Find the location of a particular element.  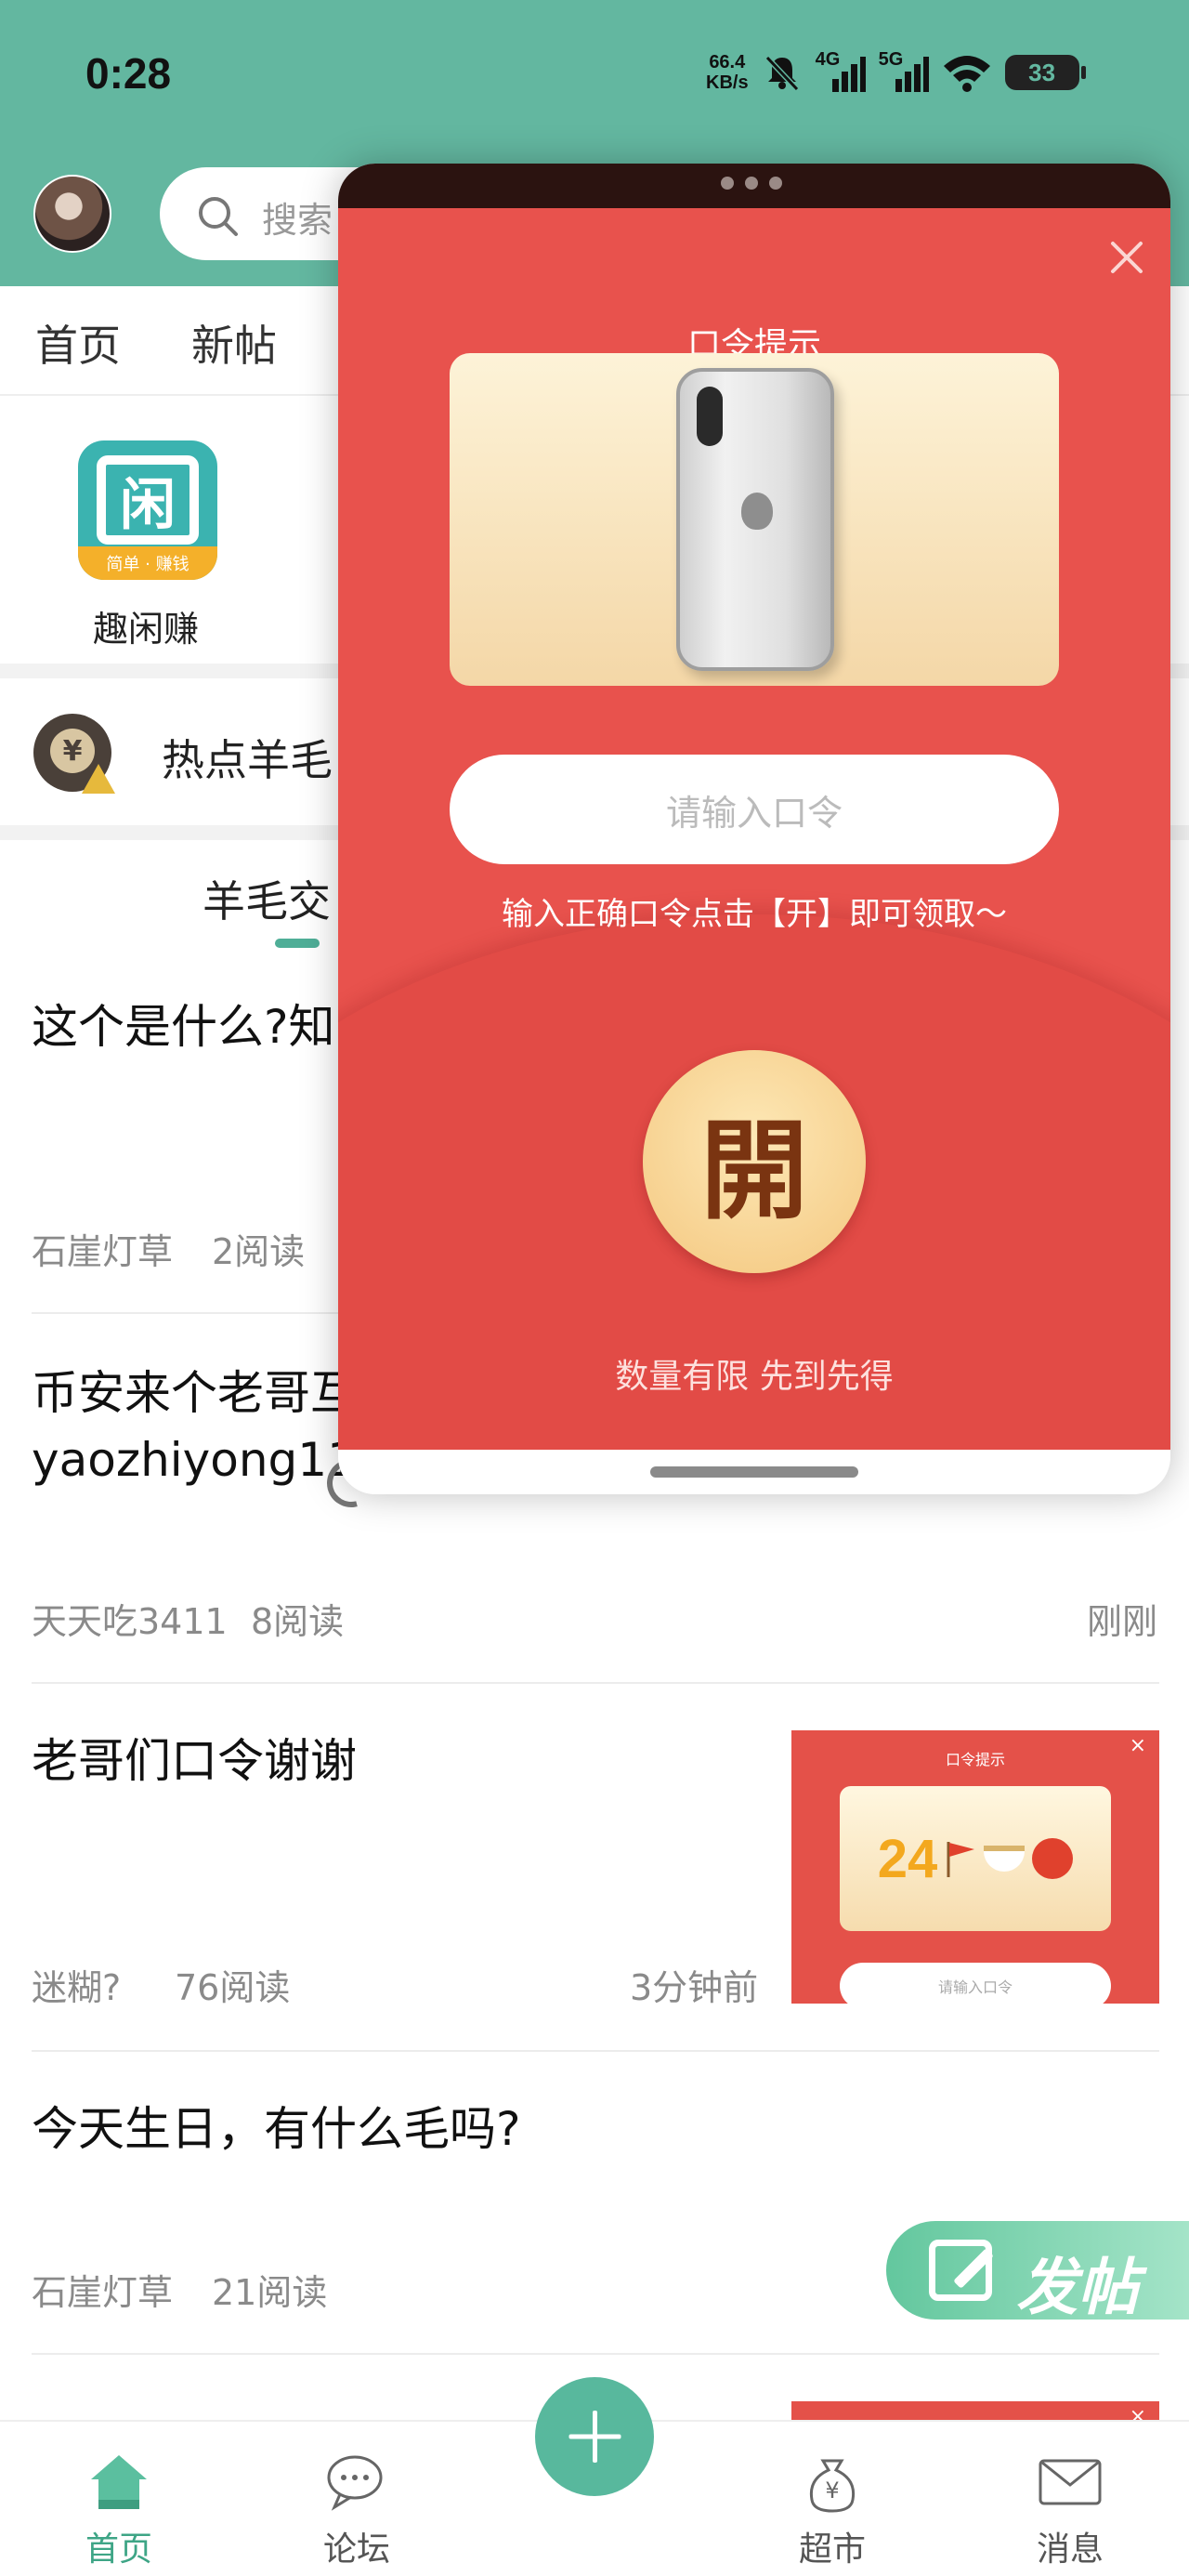

signal-4g: 4G is located at coordinates (841, 70).